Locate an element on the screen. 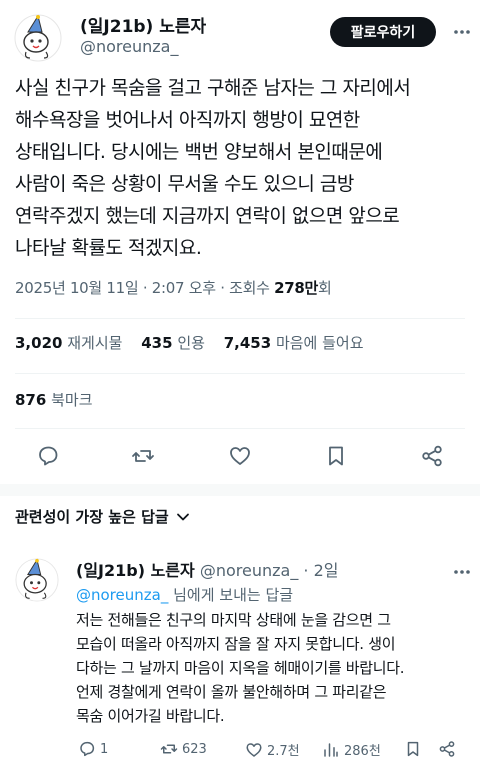  section-separator is located at coordinates (240, 490).